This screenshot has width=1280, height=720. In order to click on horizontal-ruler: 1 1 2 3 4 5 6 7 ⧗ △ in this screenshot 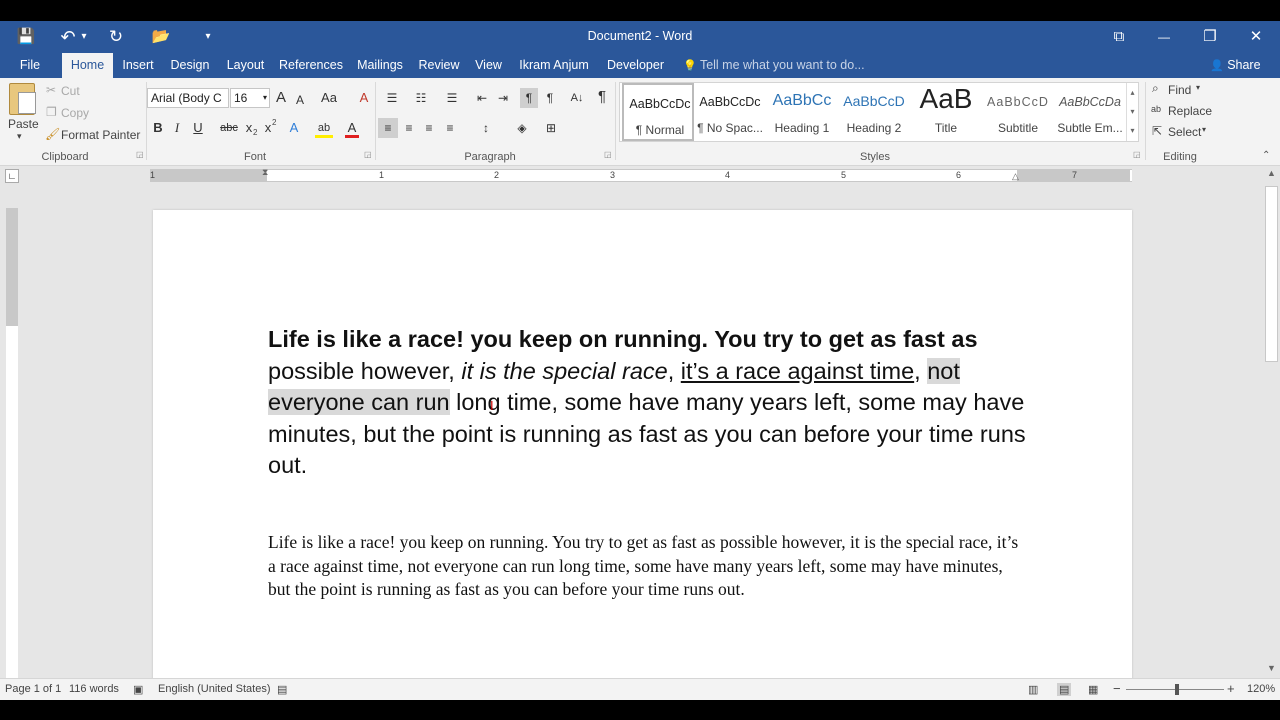, I will do `click(641, 174)`.